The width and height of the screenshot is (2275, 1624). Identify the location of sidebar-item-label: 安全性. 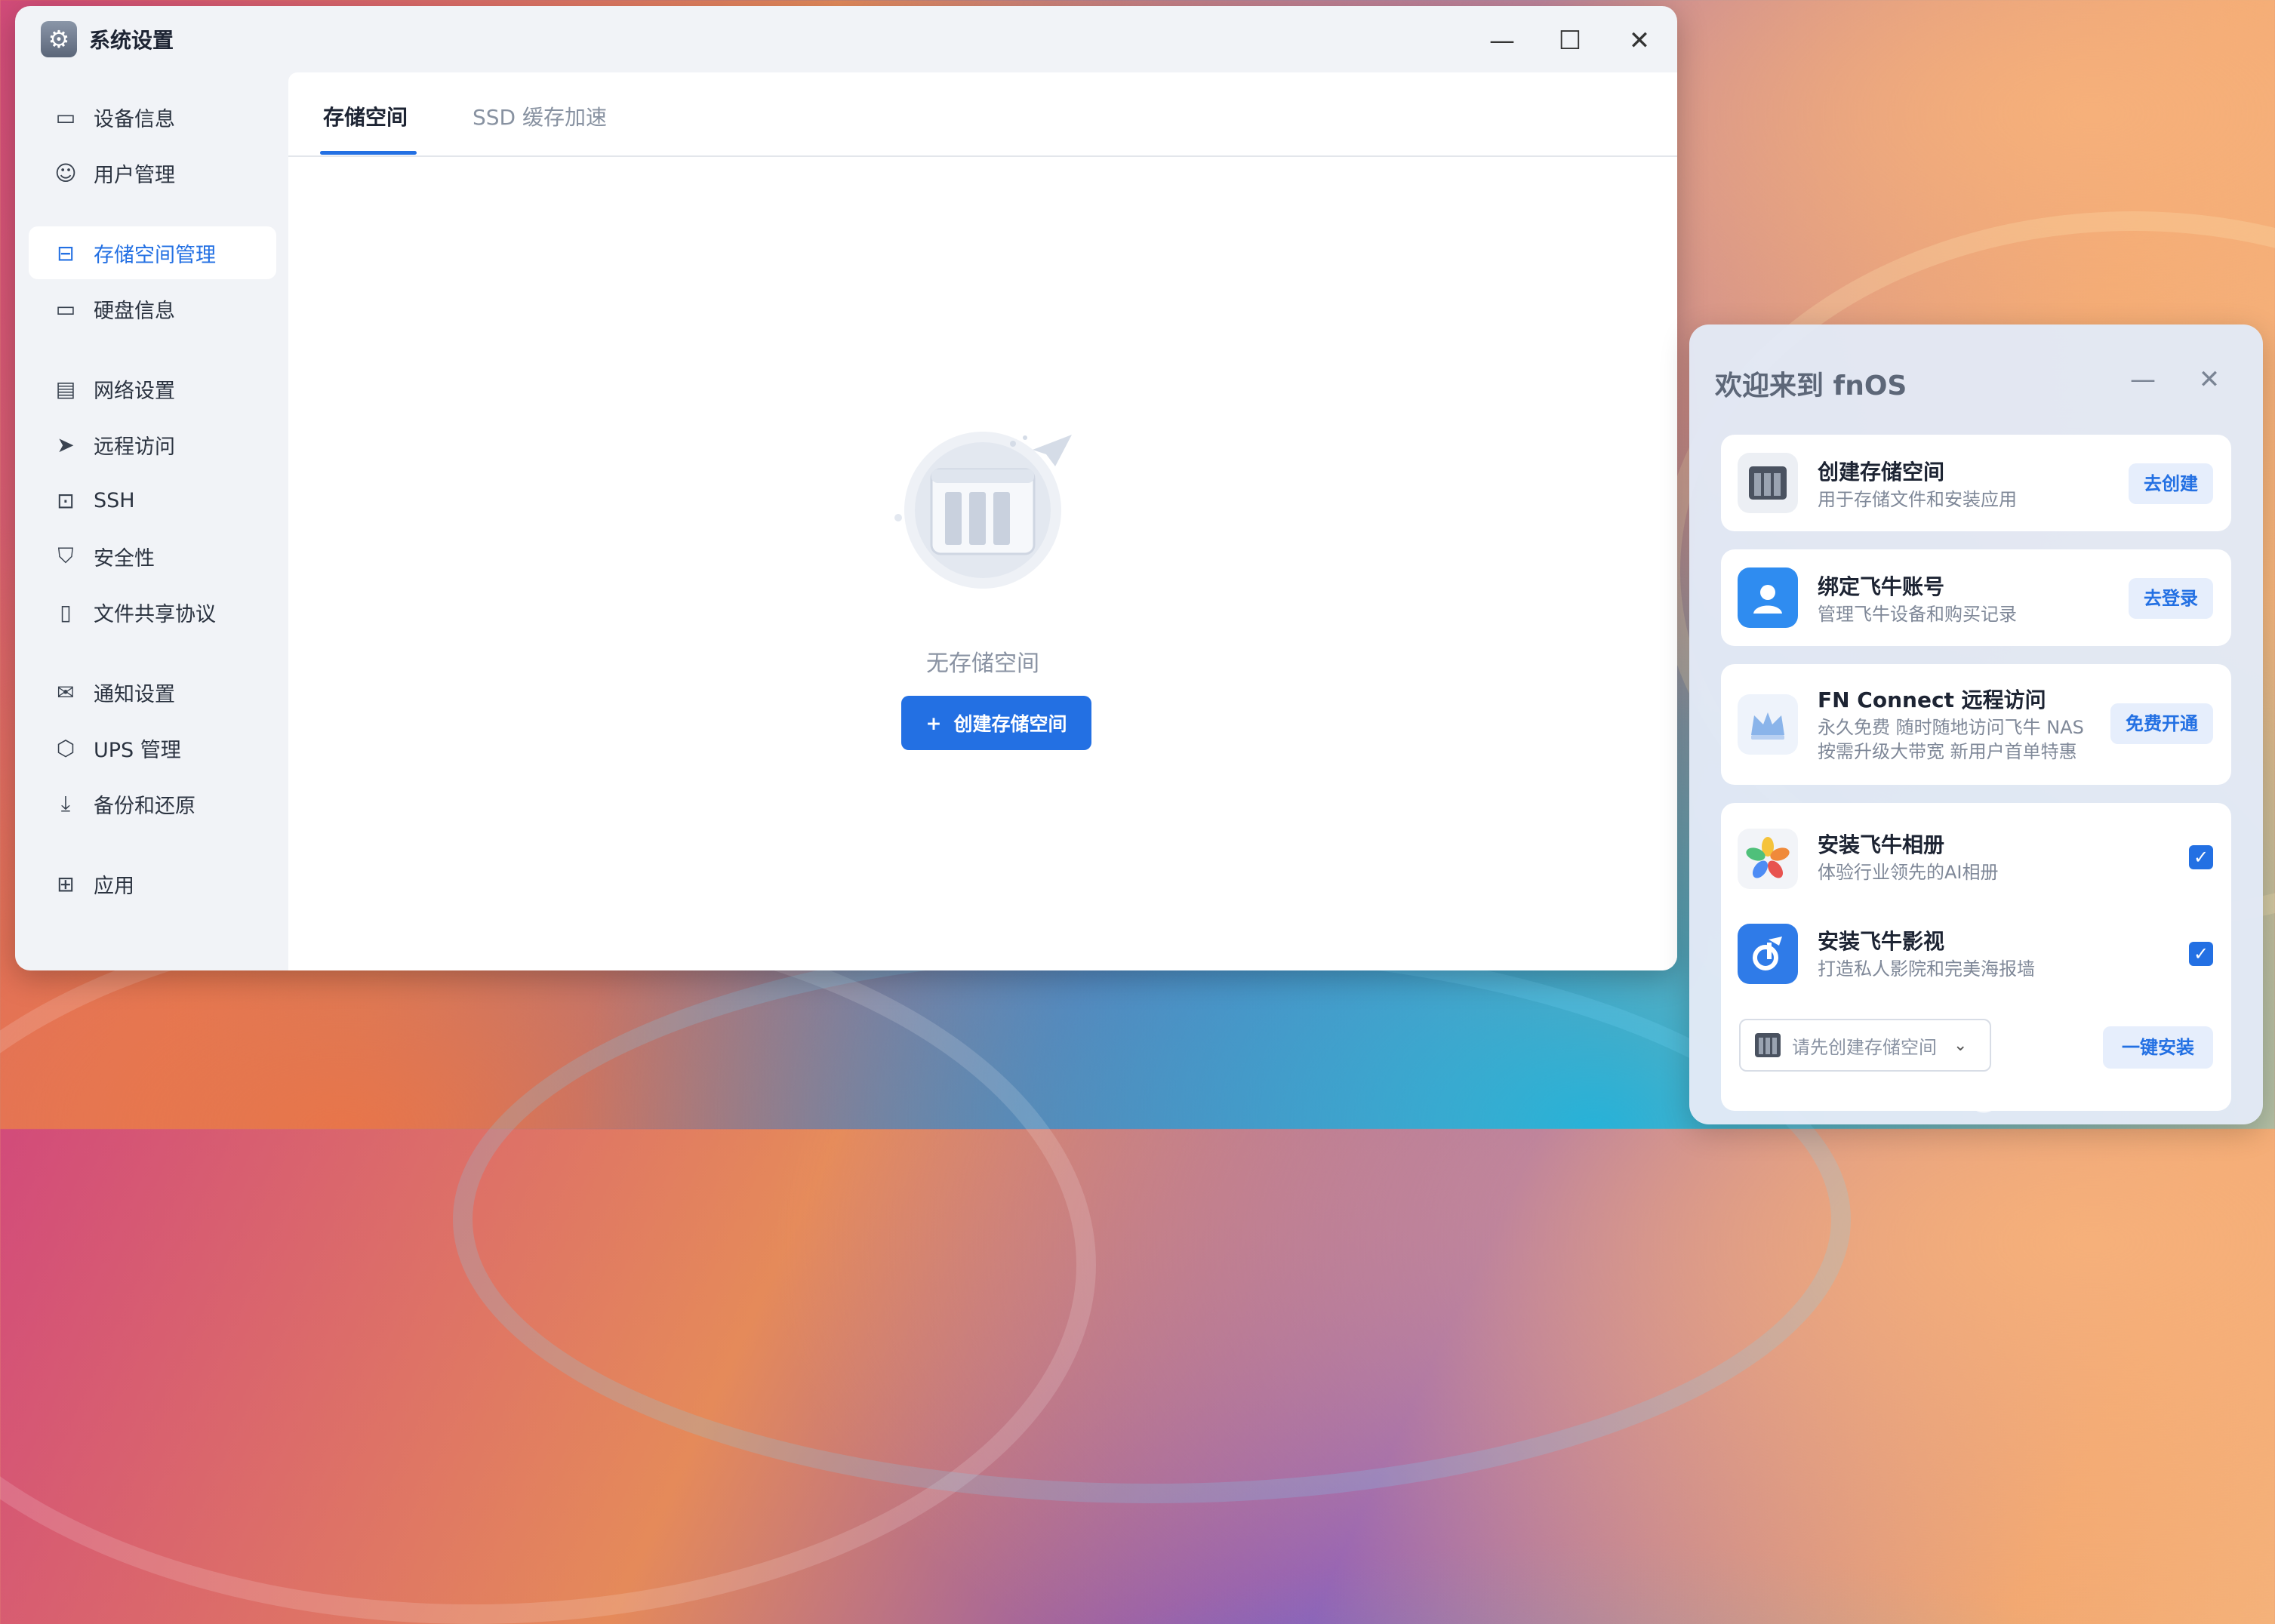
(124, 558).